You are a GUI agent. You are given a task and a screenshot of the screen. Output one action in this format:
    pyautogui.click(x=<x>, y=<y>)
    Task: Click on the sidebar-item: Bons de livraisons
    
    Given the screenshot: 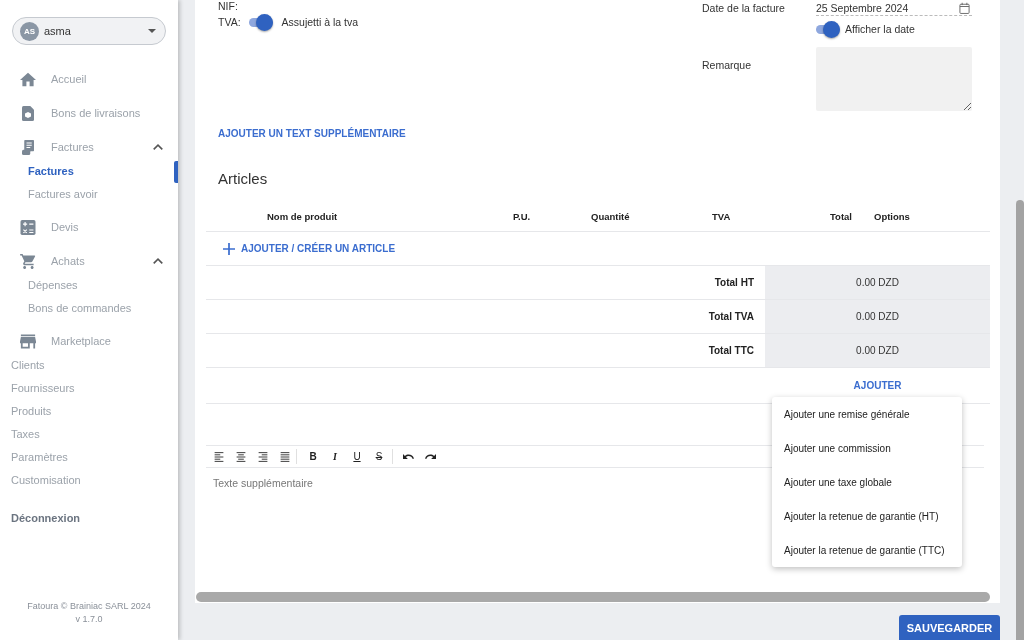 What is the action you would take?
    pyautogui.click(x=80, y=113)
    